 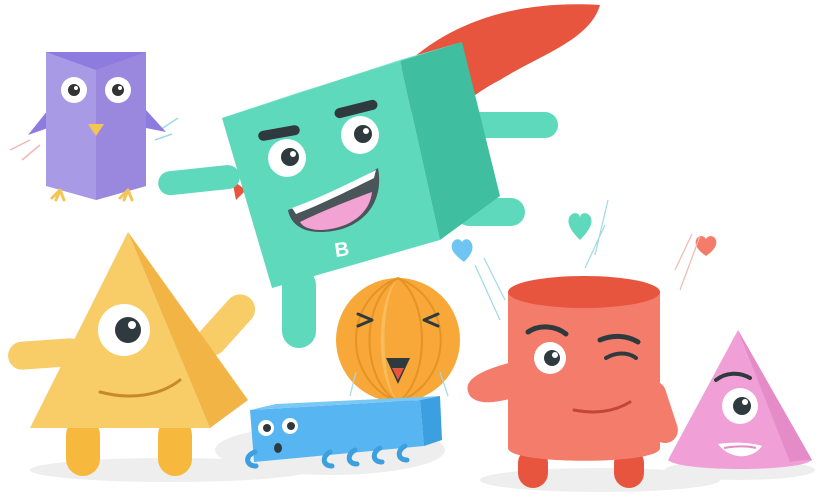 I want to click on cube-left-arm, so click(x=199, y=180).